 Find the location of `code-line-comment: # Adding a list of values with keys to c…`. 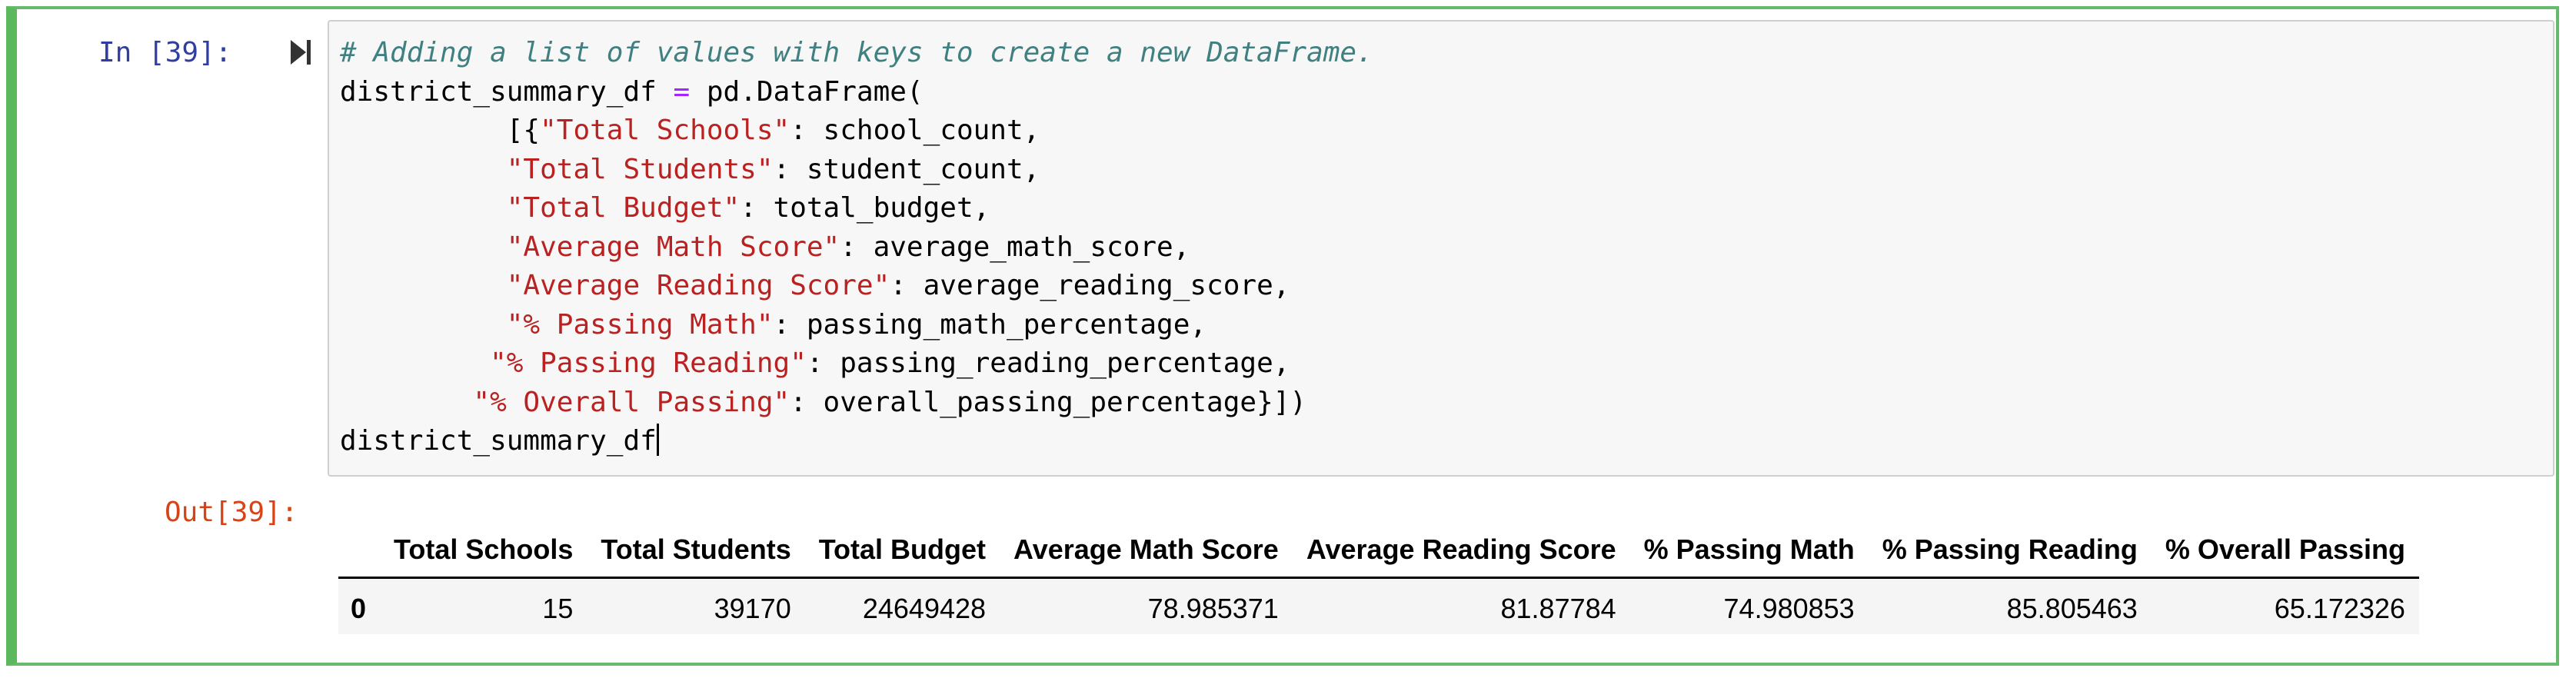

code-line-comment: # Adding a list of values with keys to c… is located at coordinates (856, 54).